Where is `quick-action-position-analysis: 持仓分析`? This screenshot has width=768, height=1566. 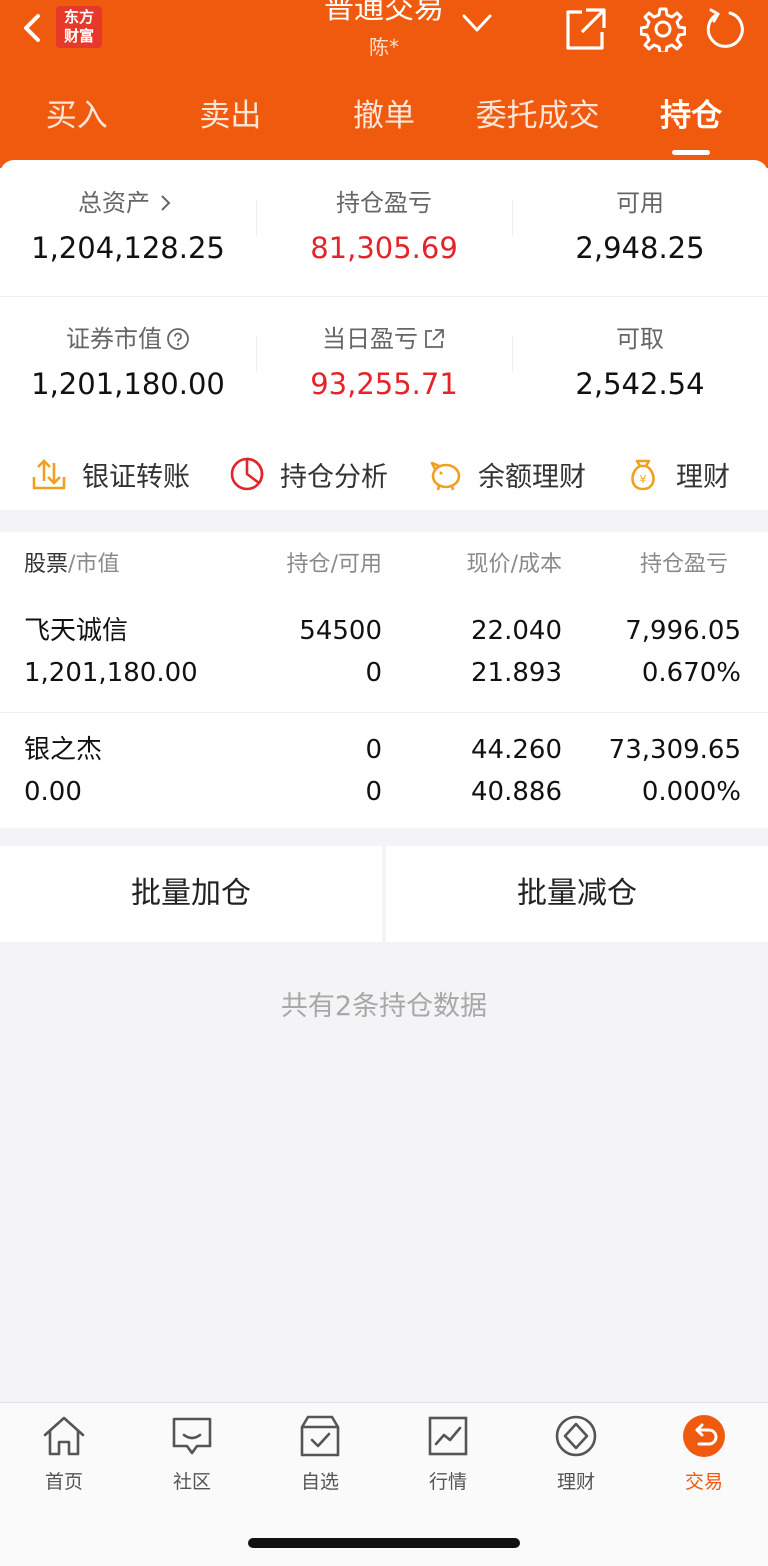 quick-action-position-analysis: 持仓分析 is located at coordinates (308, 474).